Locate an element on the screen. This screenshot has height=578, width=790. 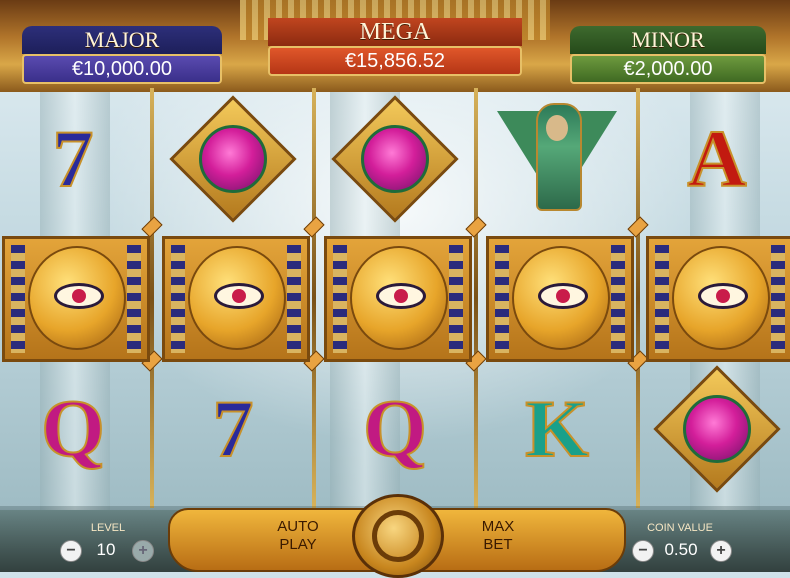
reel1-row3-queen-symbol: Q is located at coordinates (73, 429).